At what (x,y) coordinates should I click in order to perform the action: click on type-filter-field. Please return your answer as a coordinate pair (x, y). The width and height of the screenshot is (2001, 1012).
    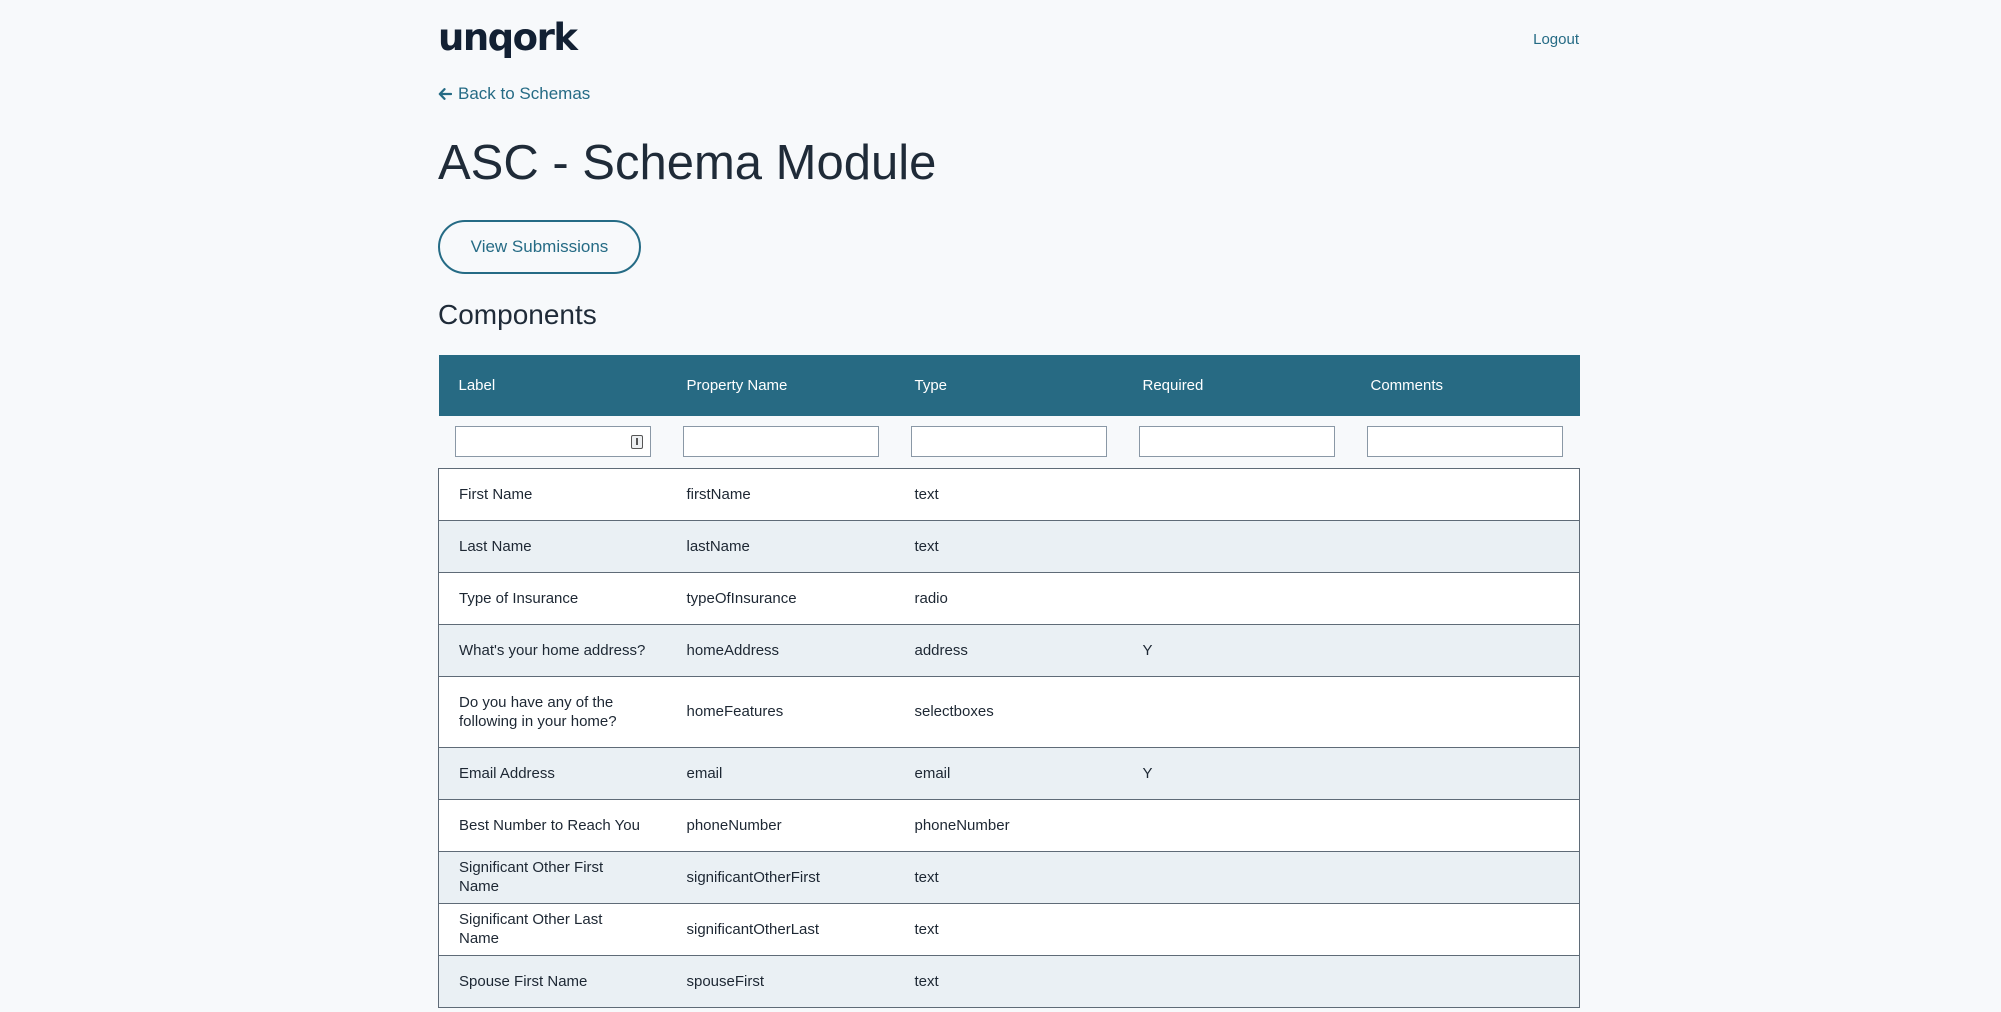
    Looking at the image, I should click on (1008, 442).